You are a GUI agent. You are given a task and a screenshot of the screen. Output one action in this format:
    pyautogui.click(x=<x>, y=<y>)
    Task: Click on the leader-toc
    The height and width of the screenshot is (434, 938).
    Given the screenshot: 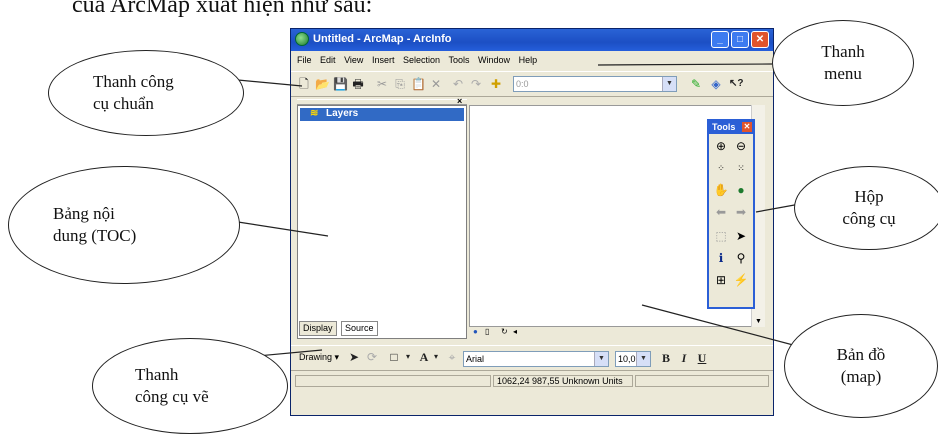 What is the action you would take?
    pyautogui.click(x=283, y=229)
    